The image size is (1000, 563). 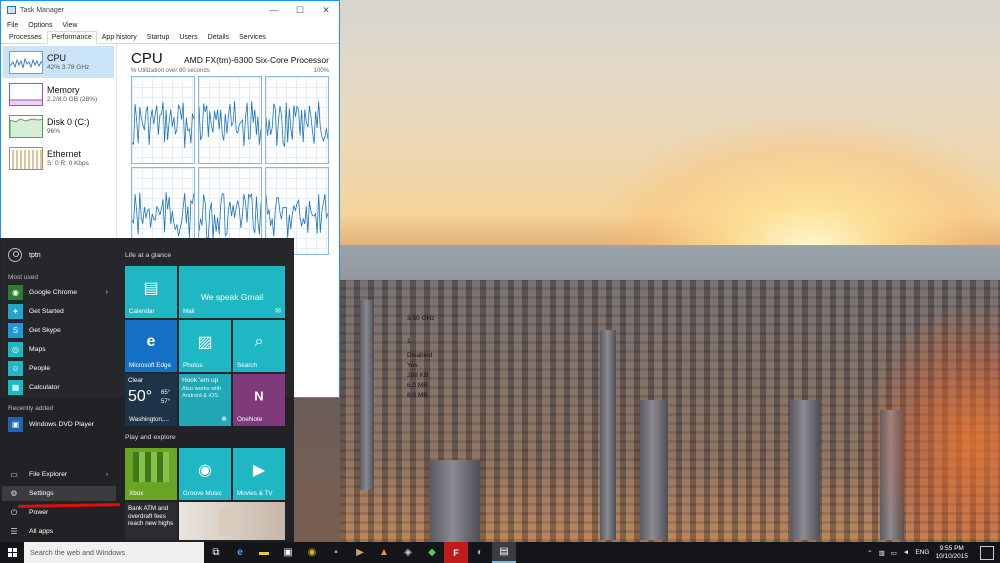 I want to click on tile-label: OneNote, so click(x=250, y=419).